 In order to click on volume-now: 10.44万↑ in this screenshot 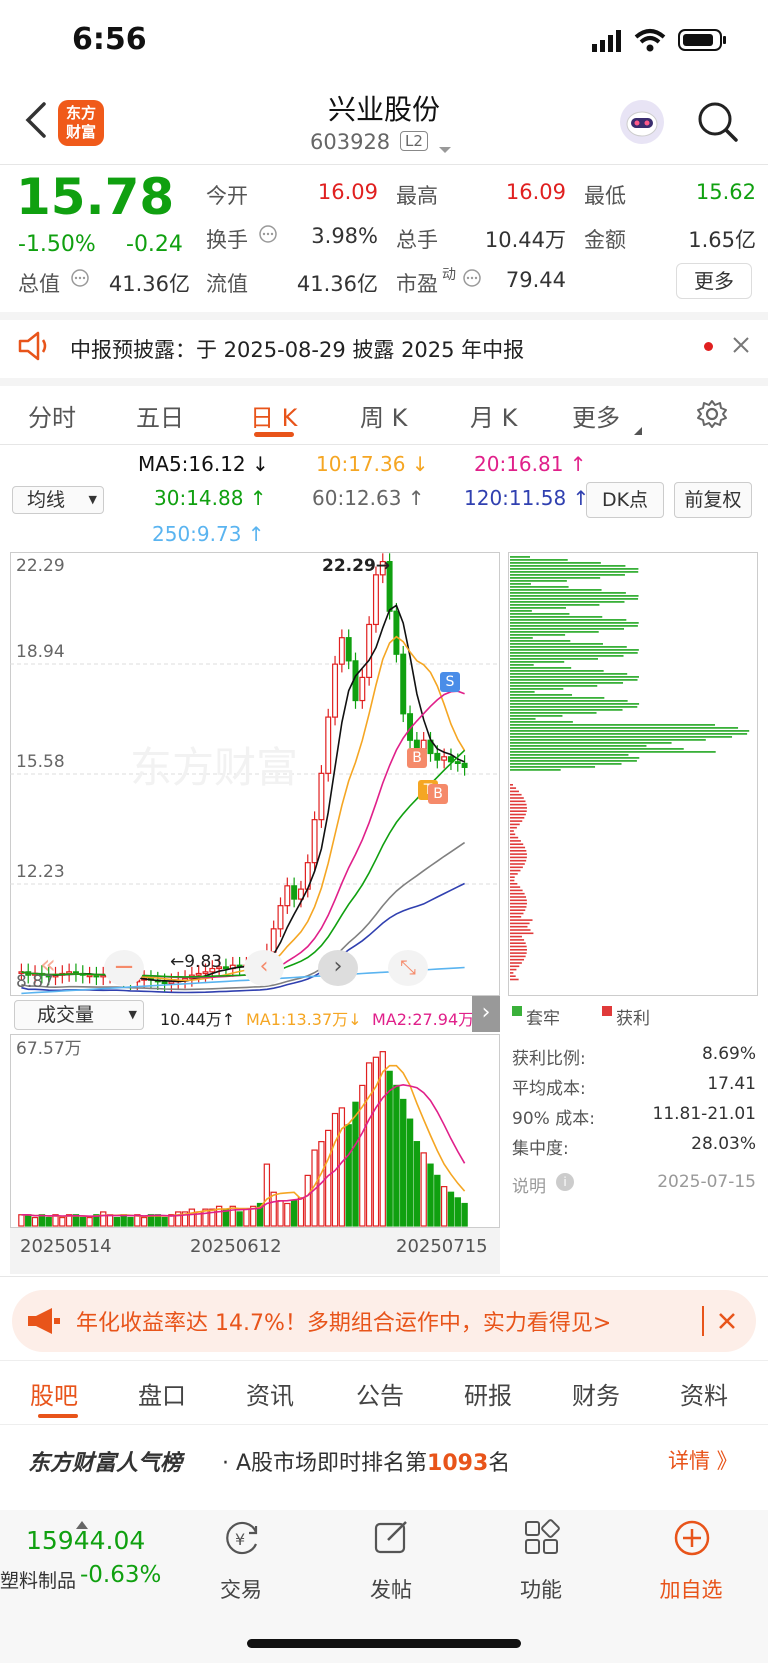, I will do `click(198, 1019)`.